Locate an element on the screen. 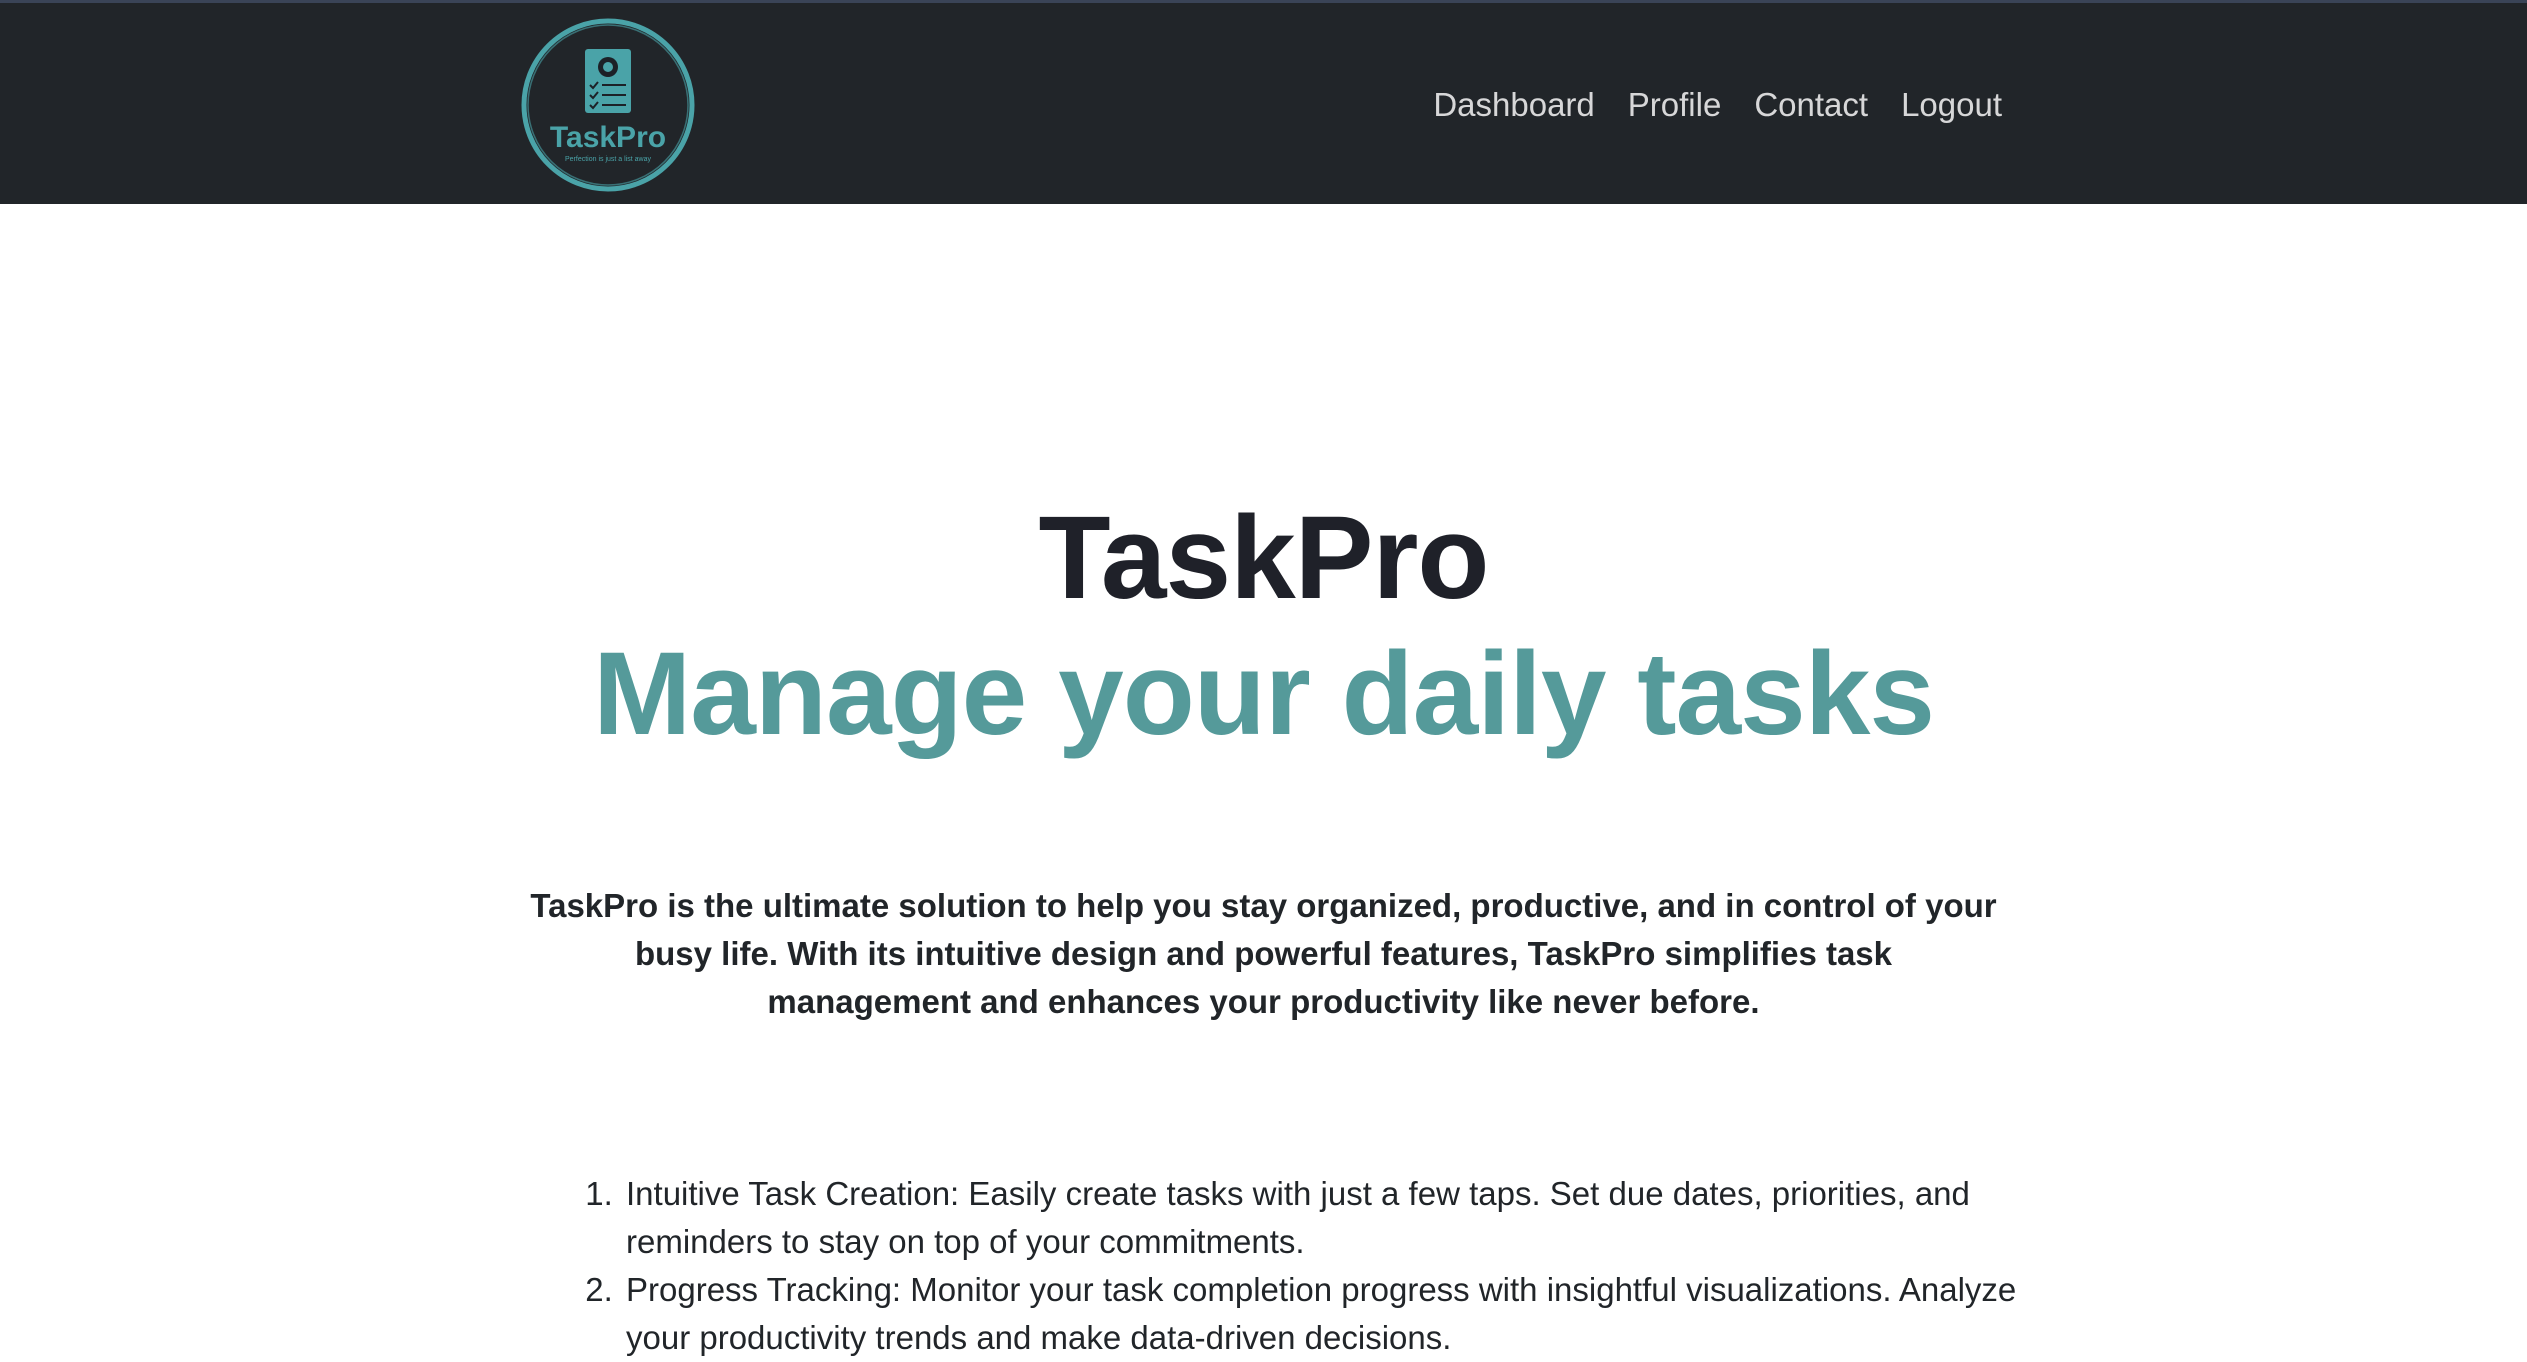 This screenshot has height=1362, width=2527. nav-link-contact: Contact is located at coordinates (1811, 105).